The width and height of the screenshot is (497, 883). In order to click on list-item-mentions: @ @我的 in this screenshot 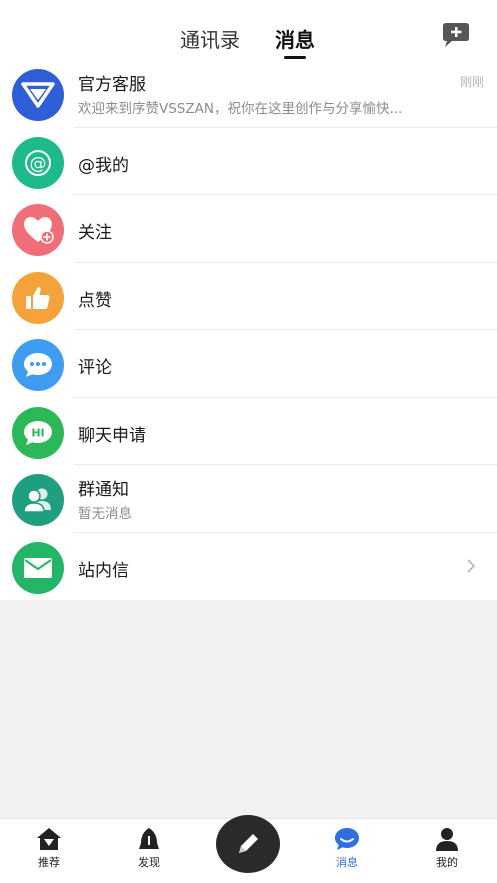, I will do `click(248, 161)`.